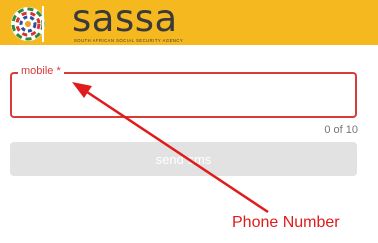 The width and height of the screenshot is (378, 243). I want to click on brand-name: sassa, so click(125, 20).